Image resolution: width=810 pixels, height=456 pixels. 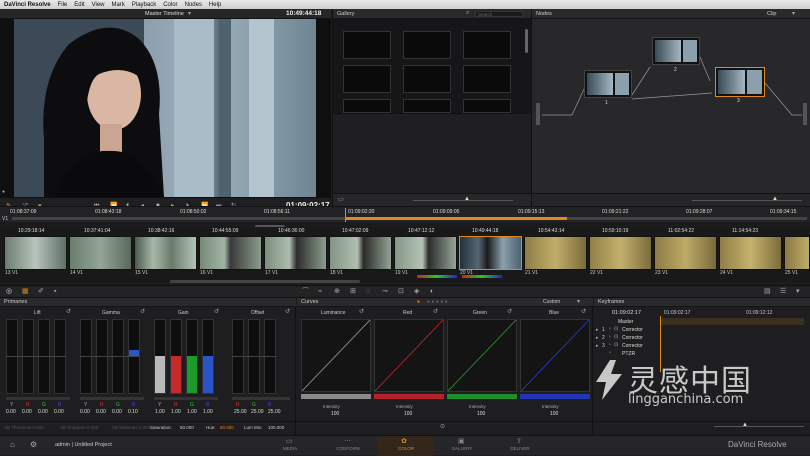 I want to click on link-icon: ⊙, so click(x=442, y=427).